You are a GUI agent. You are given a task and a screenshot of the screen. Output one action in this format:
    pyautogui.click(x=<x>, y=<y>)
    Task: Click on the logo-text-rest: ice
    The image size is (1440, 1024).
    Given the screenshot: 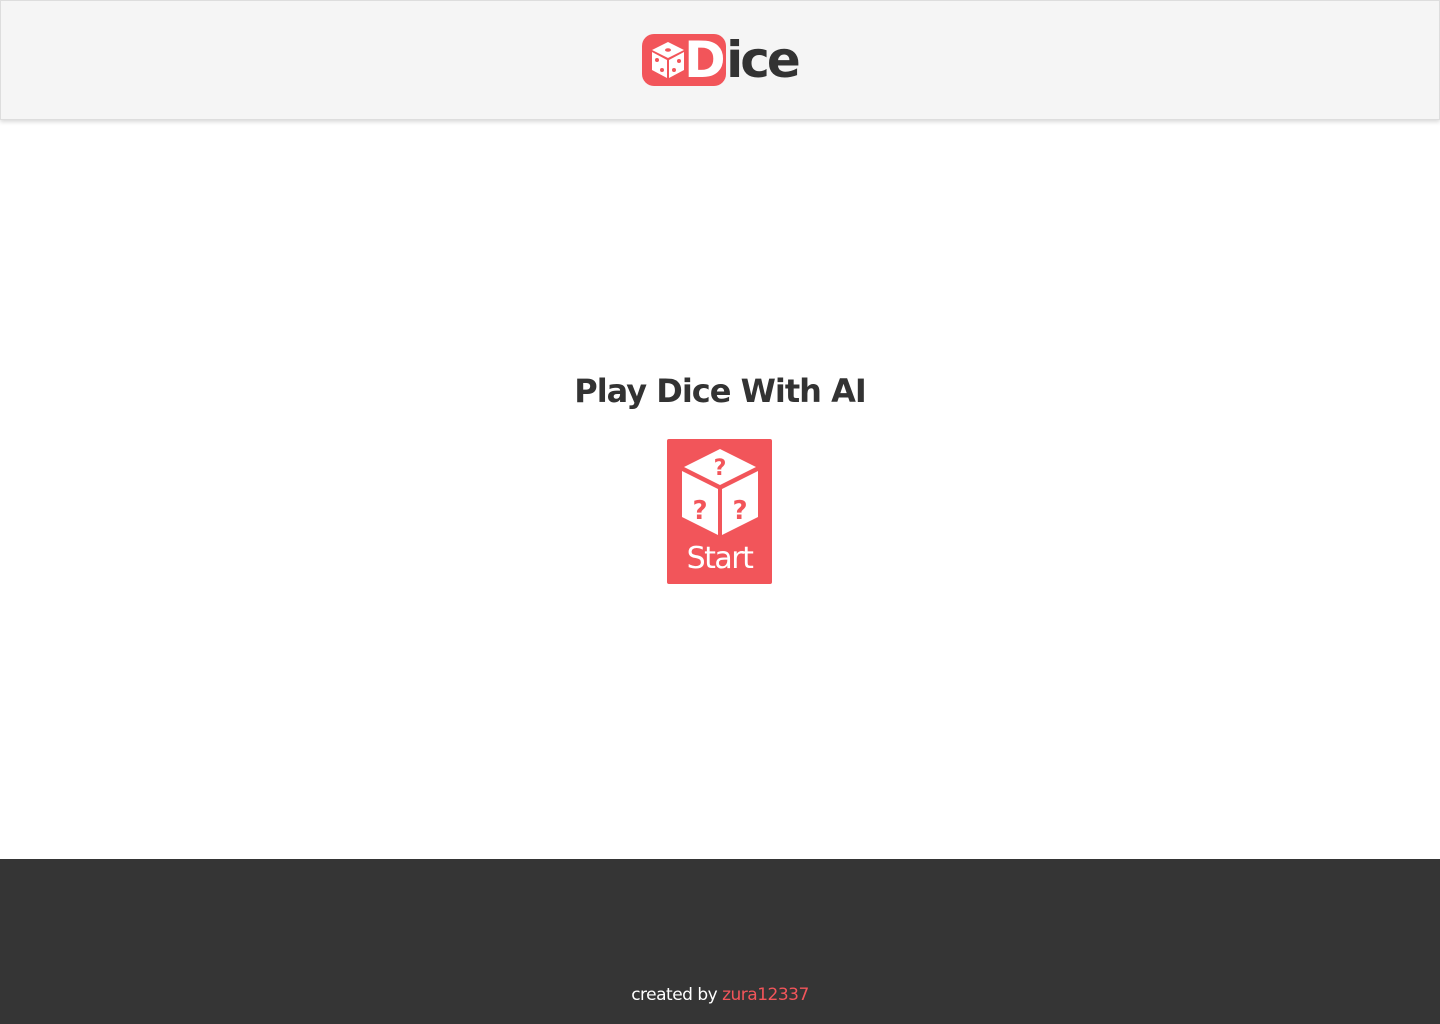 What is the action you would take?
    pyautogui.click(x=763, y=60)
    